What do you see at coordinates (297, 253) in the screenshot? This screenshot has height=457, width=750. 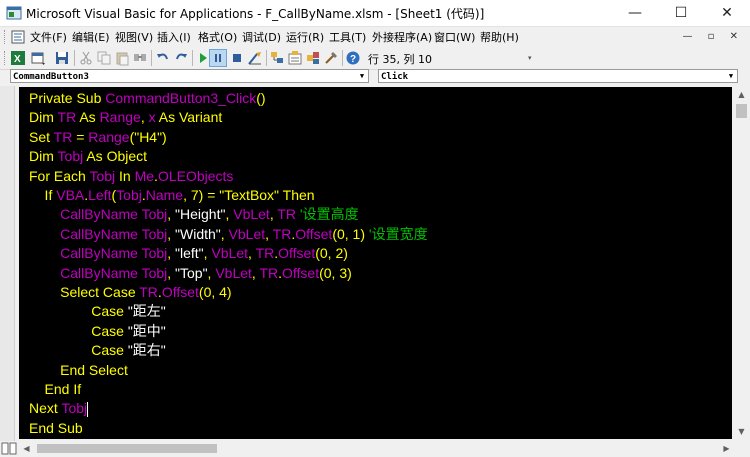 I see `code-token: Offset` at bounding box center [297, 253].